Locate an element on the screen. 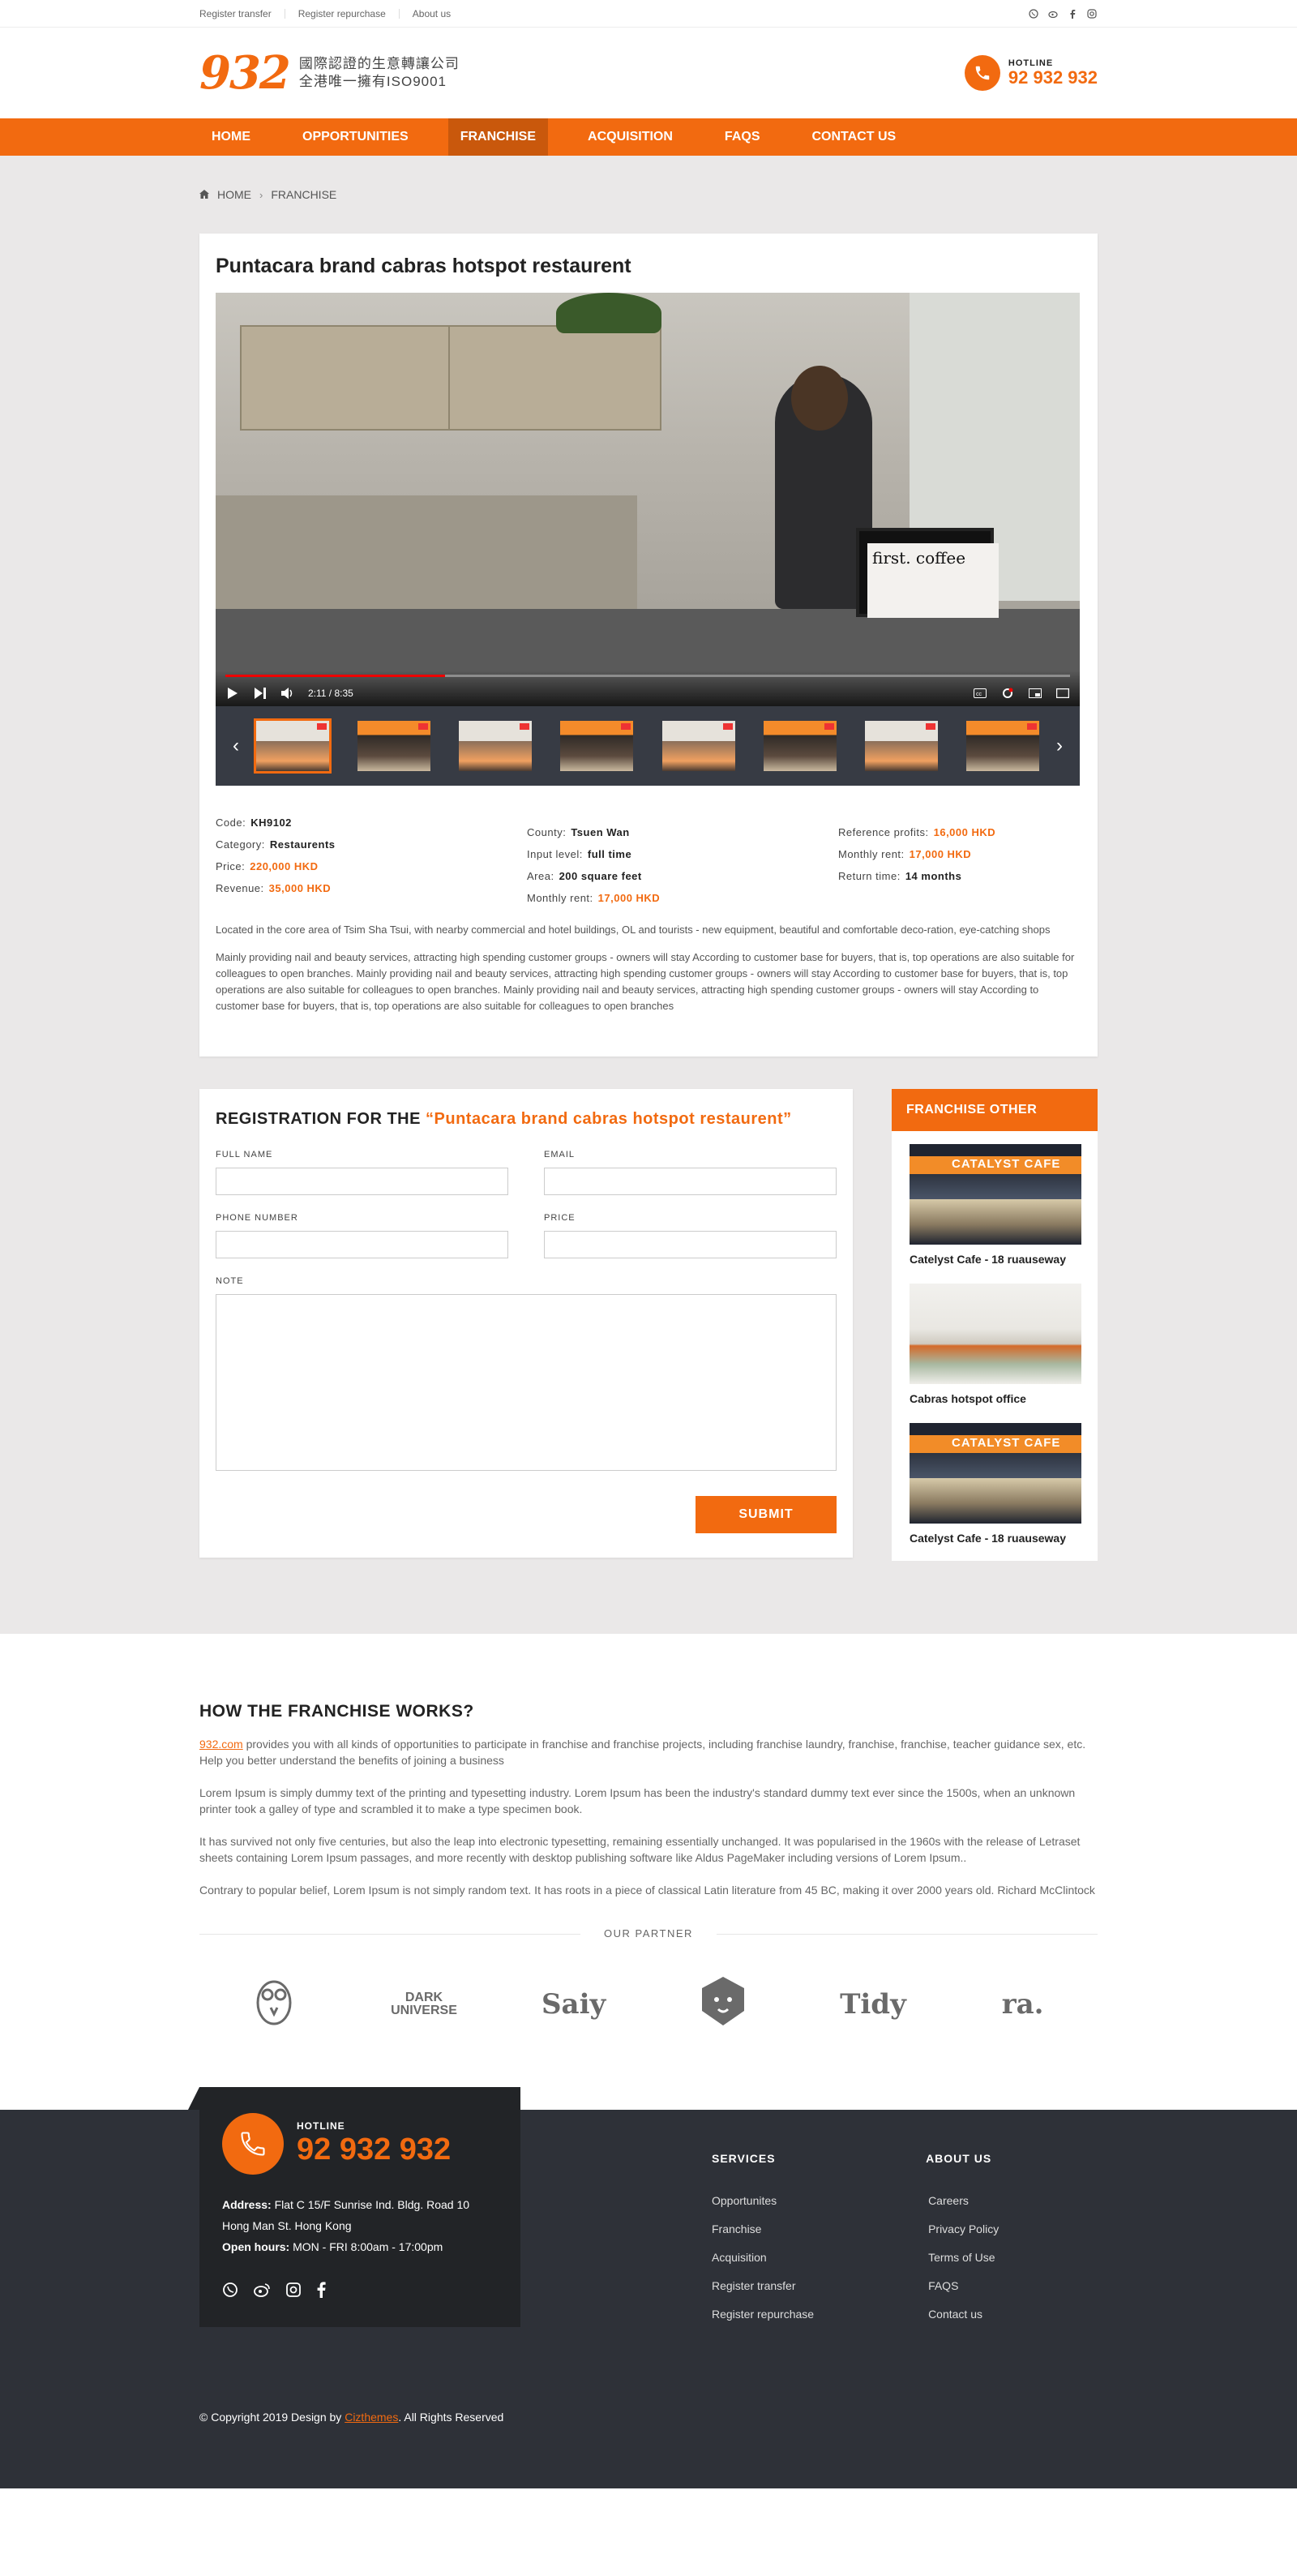  video-progress-bar is located at coordinates (647, 676).